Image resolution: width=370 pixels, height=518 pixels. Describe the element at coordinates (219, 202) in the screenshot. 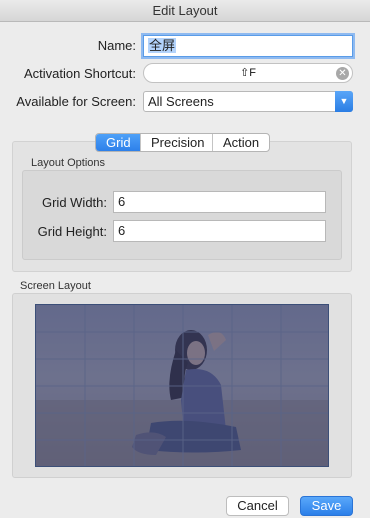

I see `grid-width-field: 6` at that location.